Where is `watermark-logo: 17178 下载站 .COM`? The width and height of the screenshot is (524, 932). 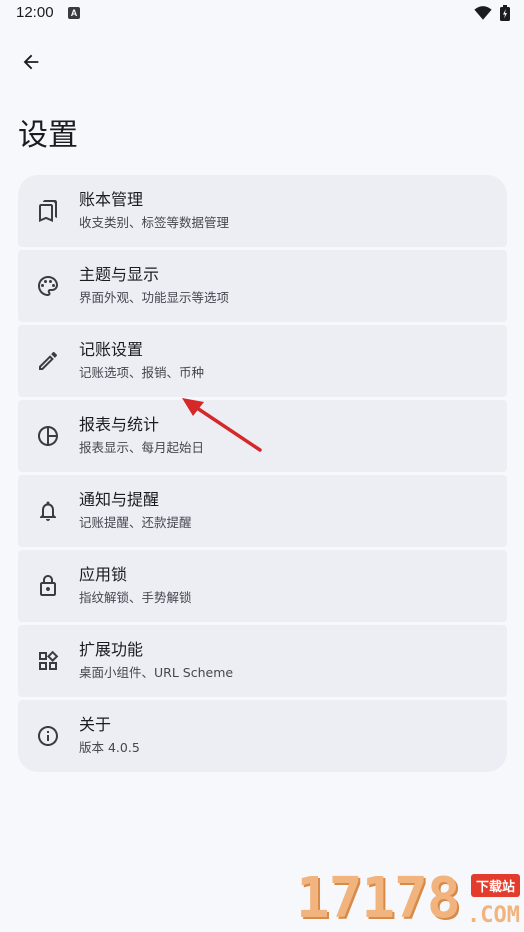 watermark-logo: 17178 下载站 .COM is located at coordinates (408, 899).